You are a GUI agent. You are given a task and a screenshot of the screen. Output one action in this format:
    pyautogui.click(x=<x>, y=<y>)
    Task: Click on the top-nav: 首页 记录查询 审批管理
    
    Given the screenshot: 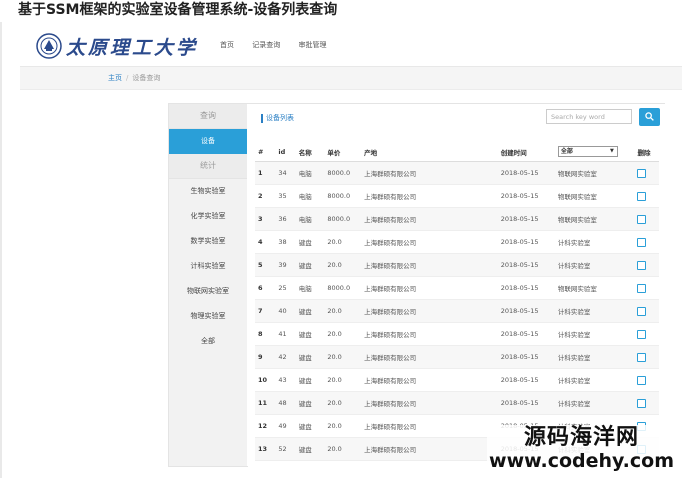 What is the action you would take?
    pyautogui.click(x=281, y=45)
    